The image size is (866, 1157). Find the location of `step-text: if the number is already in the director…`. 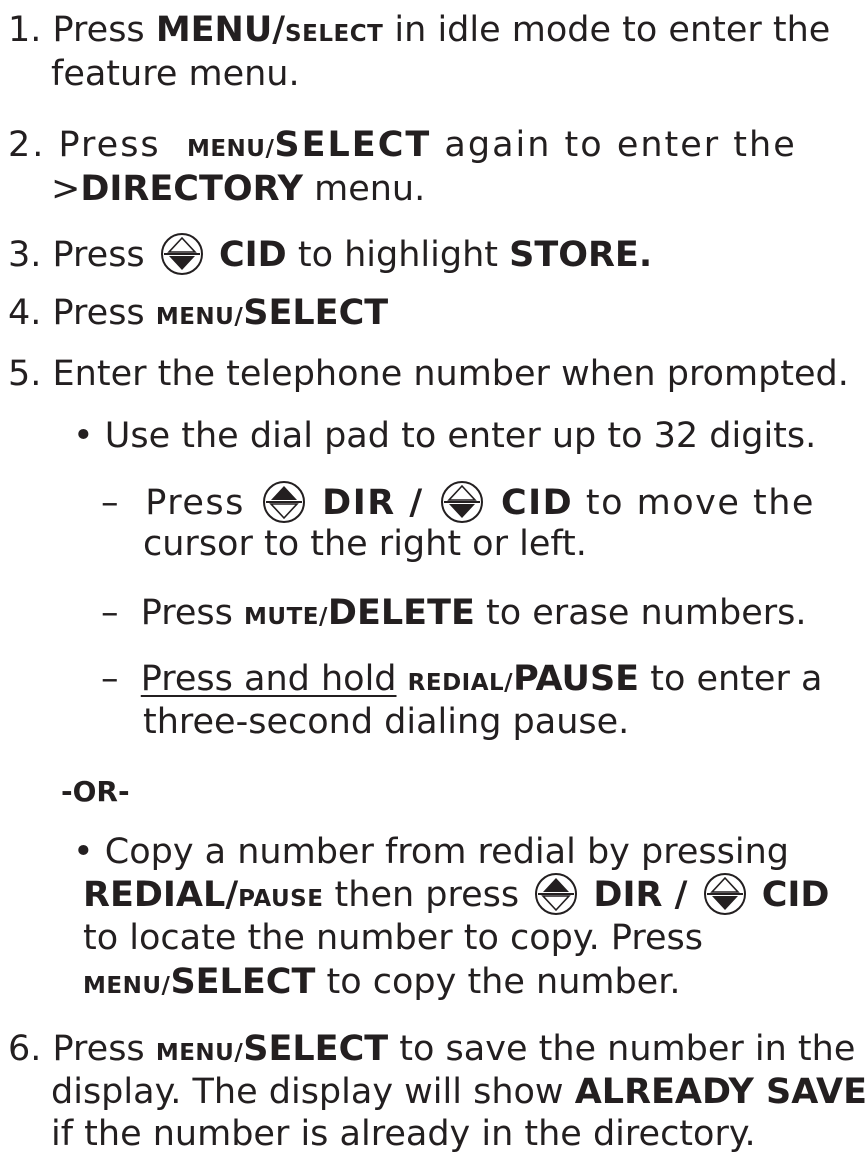

step-text: if the number is already in the director… is located at coordinates (403, 1134).